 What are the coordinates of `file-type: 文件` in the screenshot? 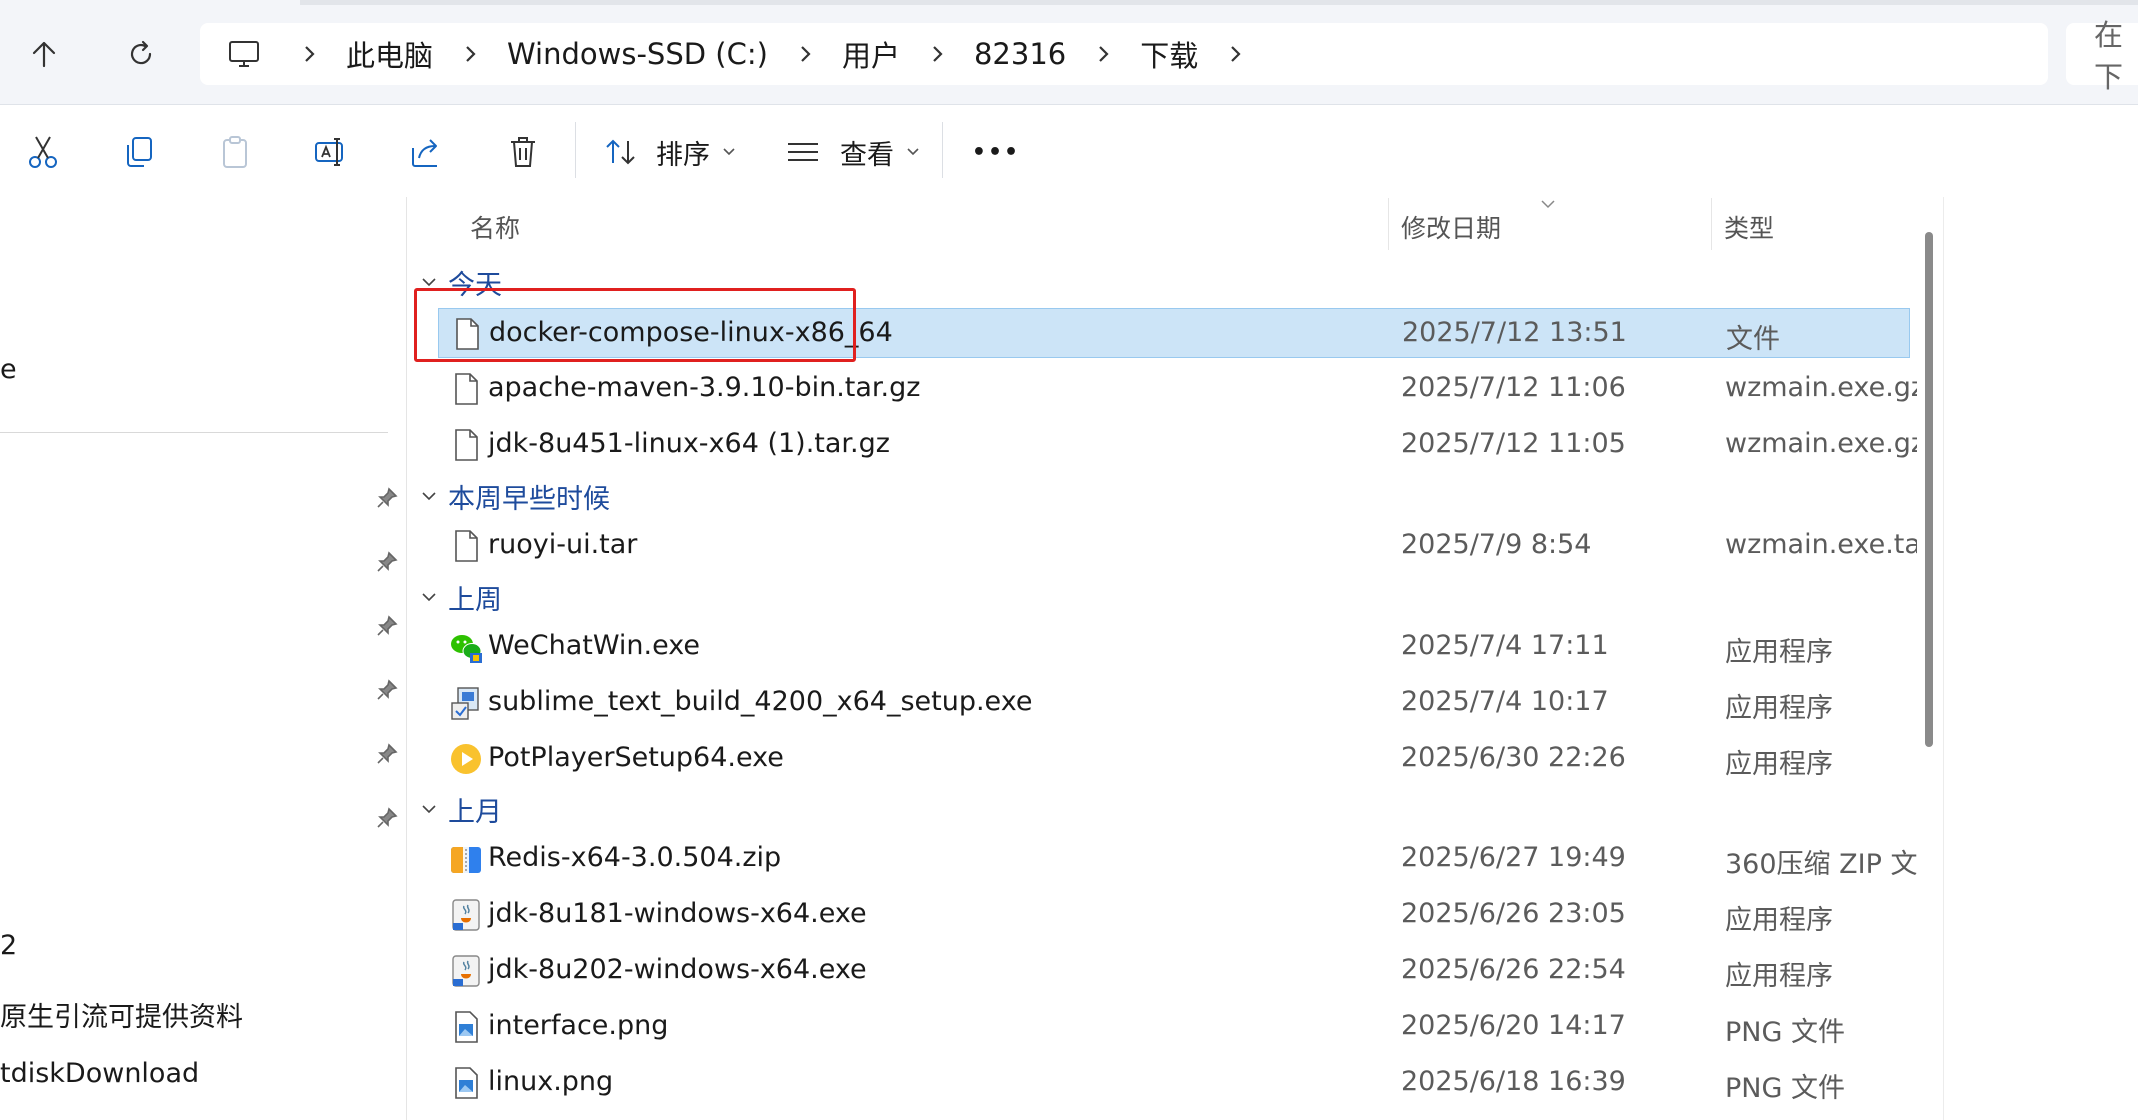 It's located at (1753, 339).